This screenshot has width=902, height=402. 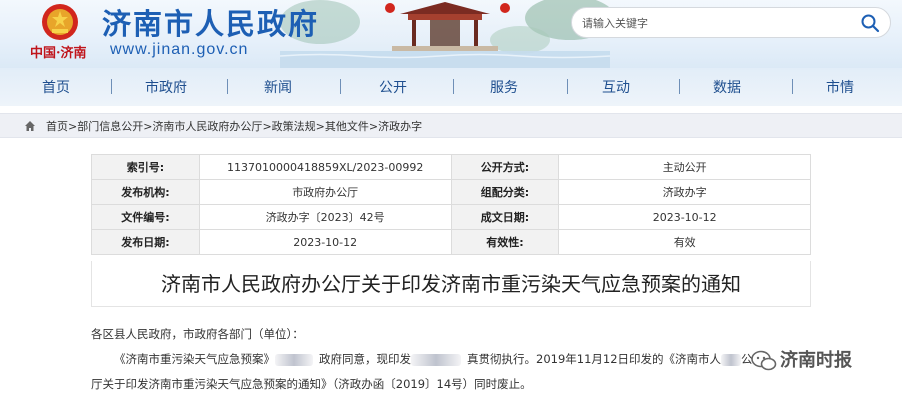 I want to click on city-brand-logo-text: 中国·济南, so click(x=58, y=53).